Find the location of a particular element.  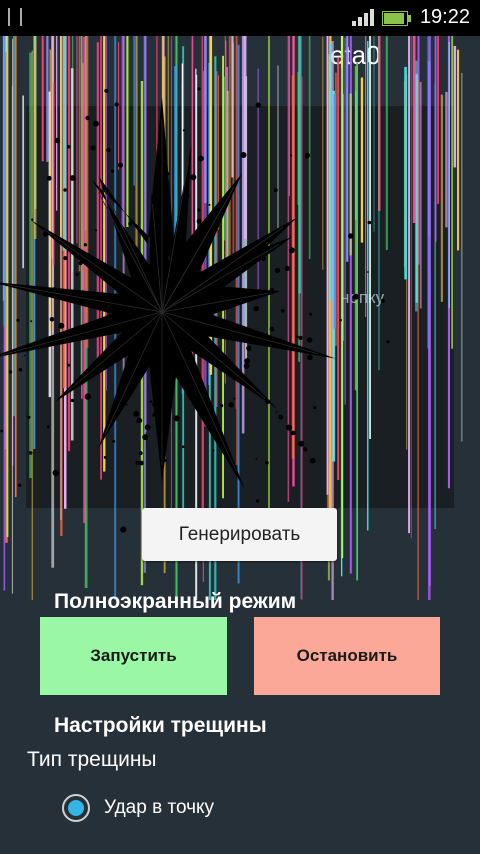

radio-option-point-impact: Удар в точку is located at coordinates (138, 808).